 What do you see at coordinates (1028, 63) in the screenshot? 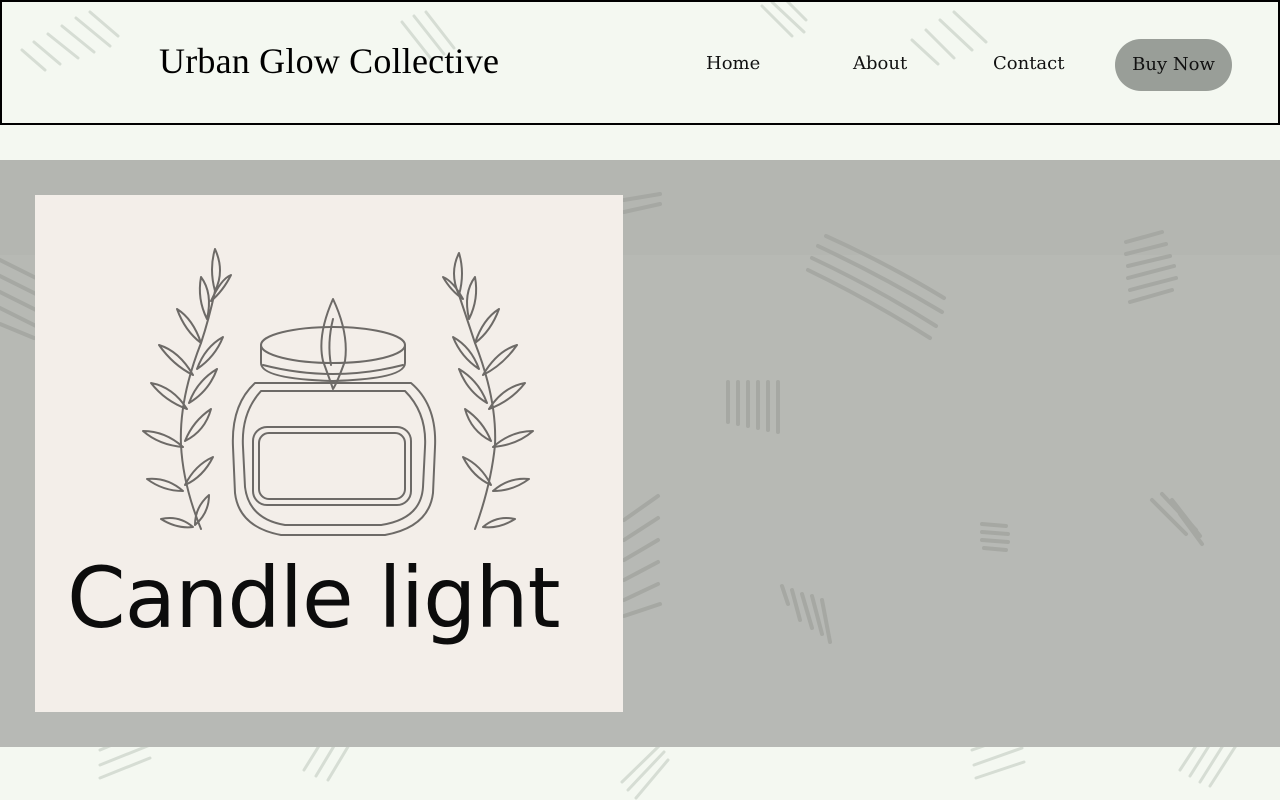
I see `nav-contact-link: Contact` at bounding box center [1028, 63].